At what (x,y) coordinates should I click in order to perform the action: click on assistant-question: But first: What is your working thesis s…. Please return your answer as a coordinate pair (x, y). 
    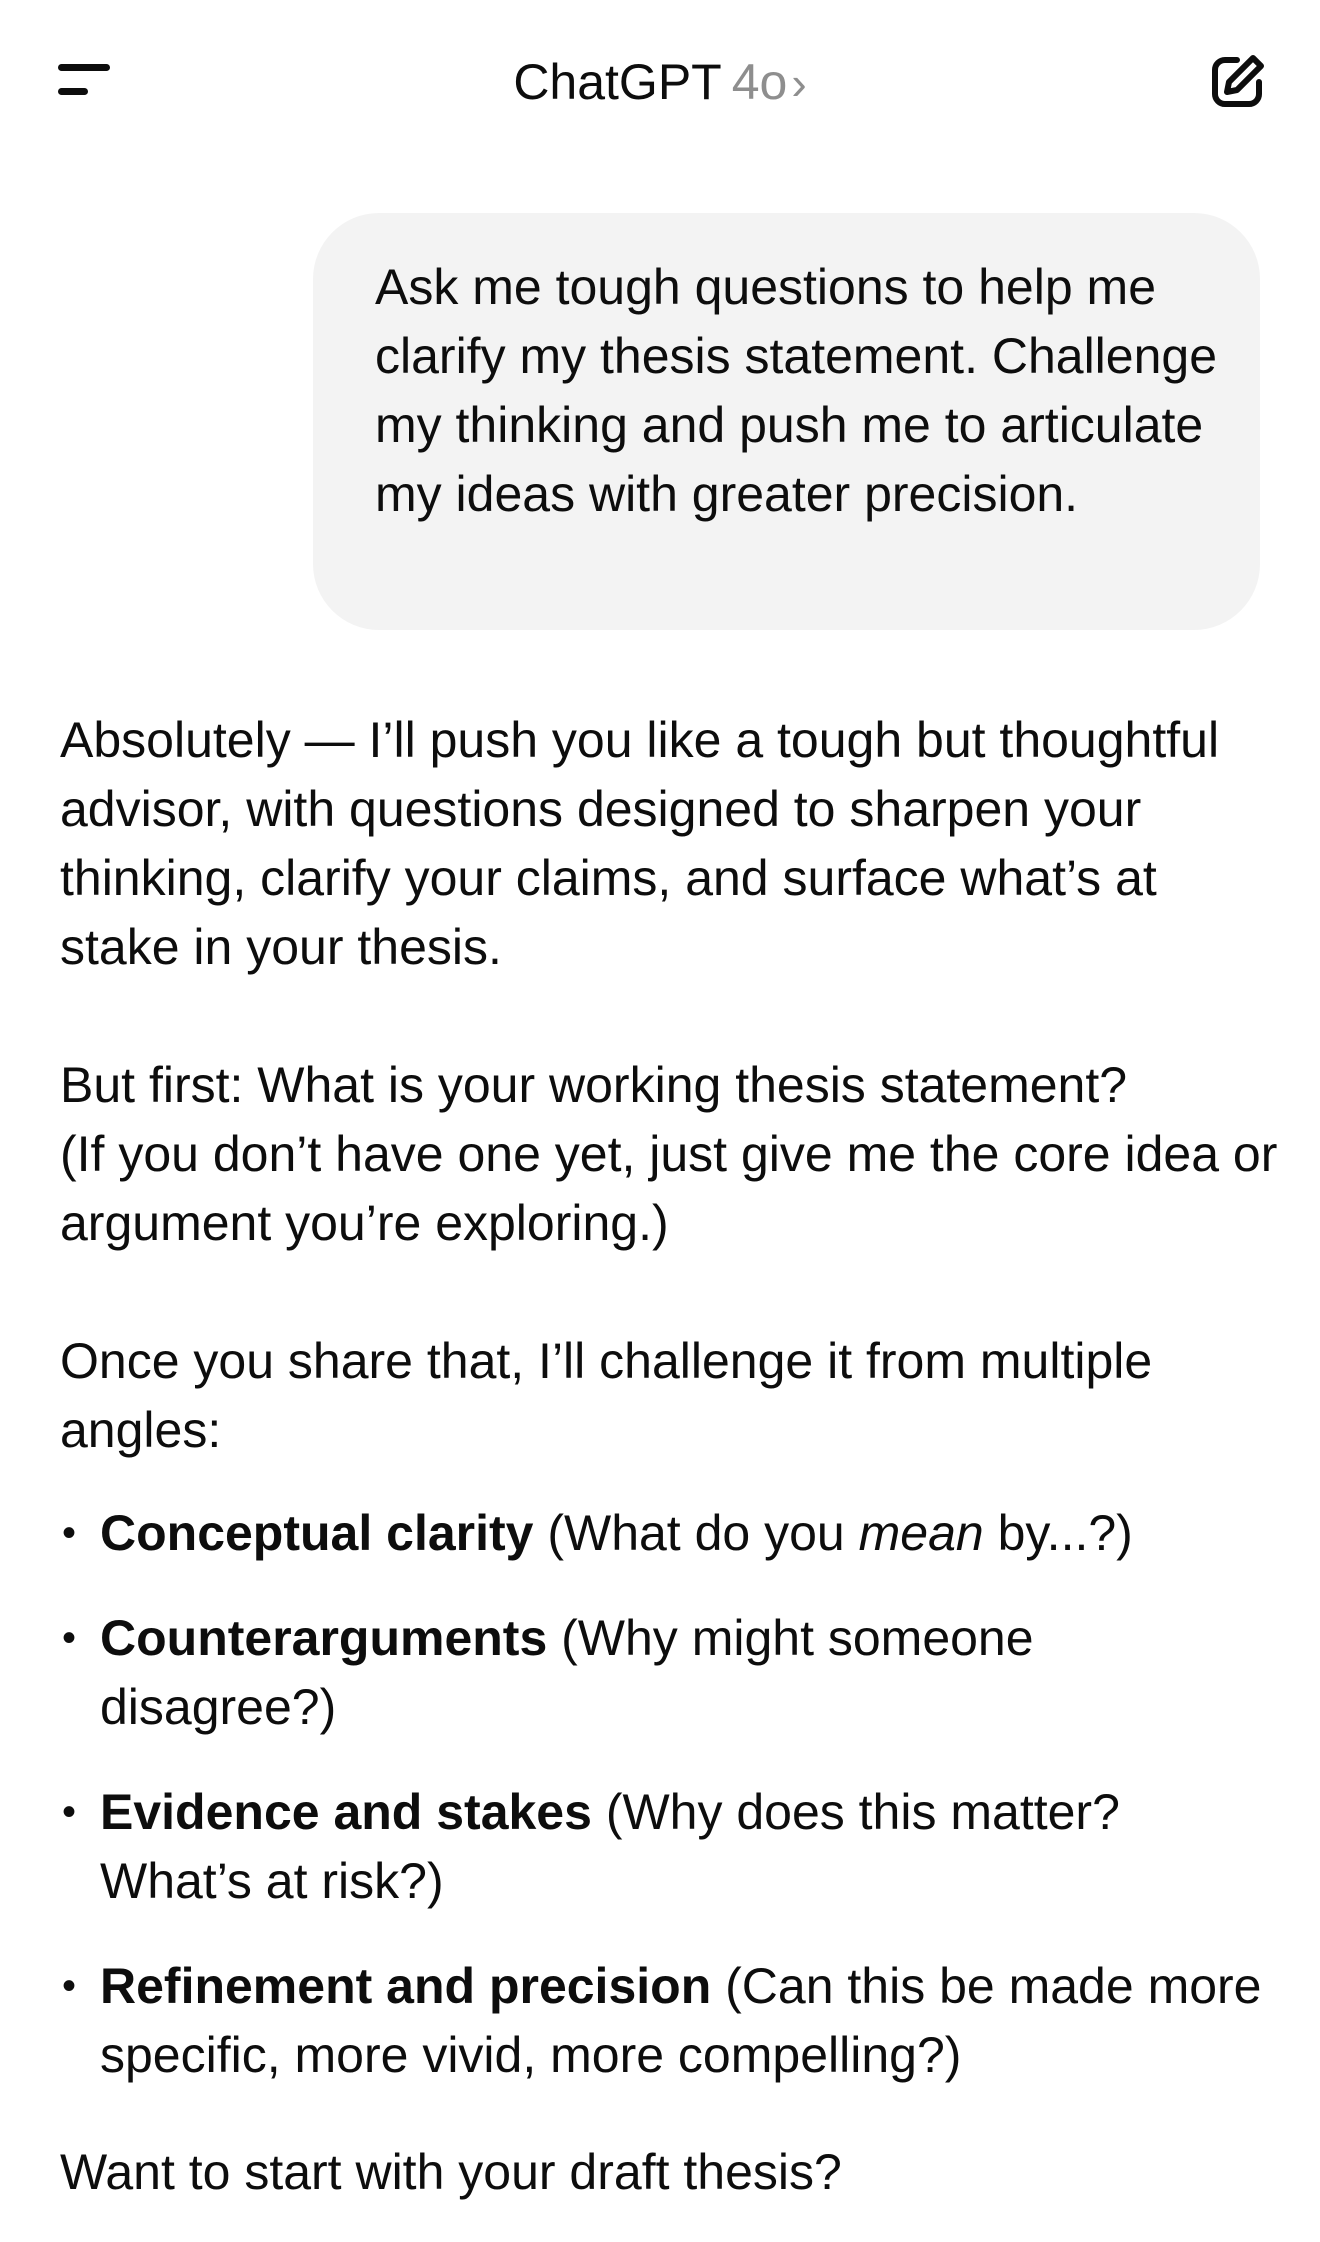
    Looking at the image, I should click on (594, 1085).